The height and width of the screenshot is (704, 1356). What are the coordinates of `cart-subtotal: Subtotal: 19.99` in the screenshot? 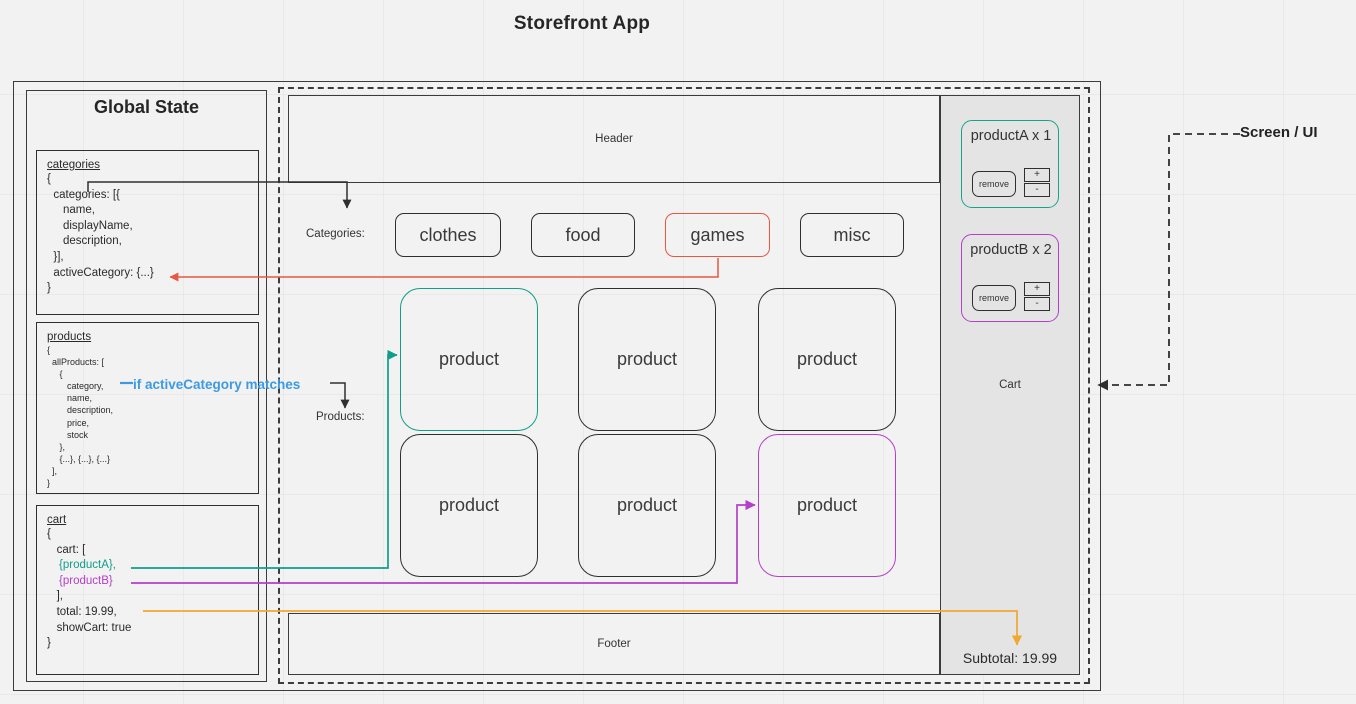 It's located at (1010, 658).